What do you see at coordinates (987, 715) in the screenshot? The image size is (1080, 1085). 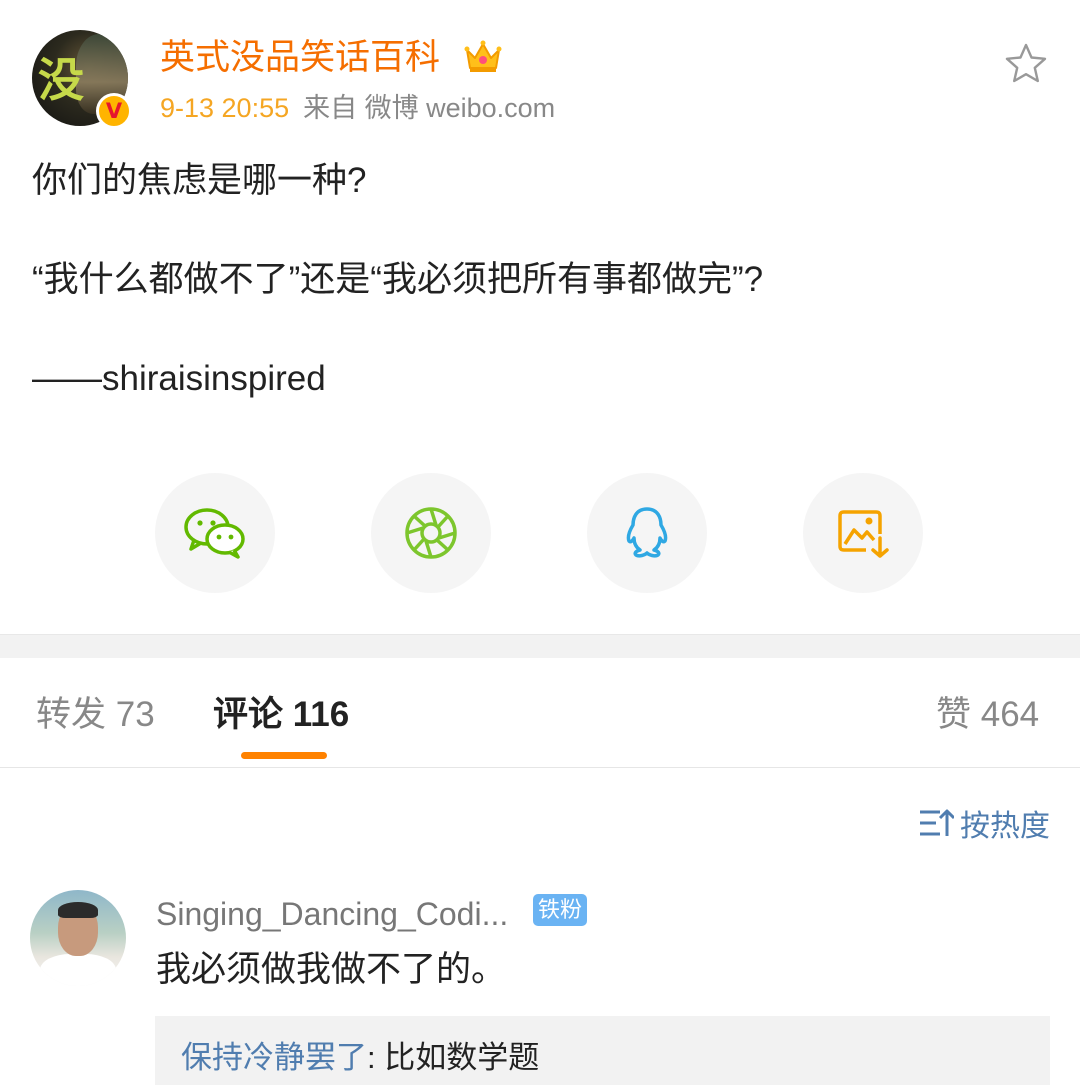 I see `tab-like: 赞 464` at bounding box center [987, 715].